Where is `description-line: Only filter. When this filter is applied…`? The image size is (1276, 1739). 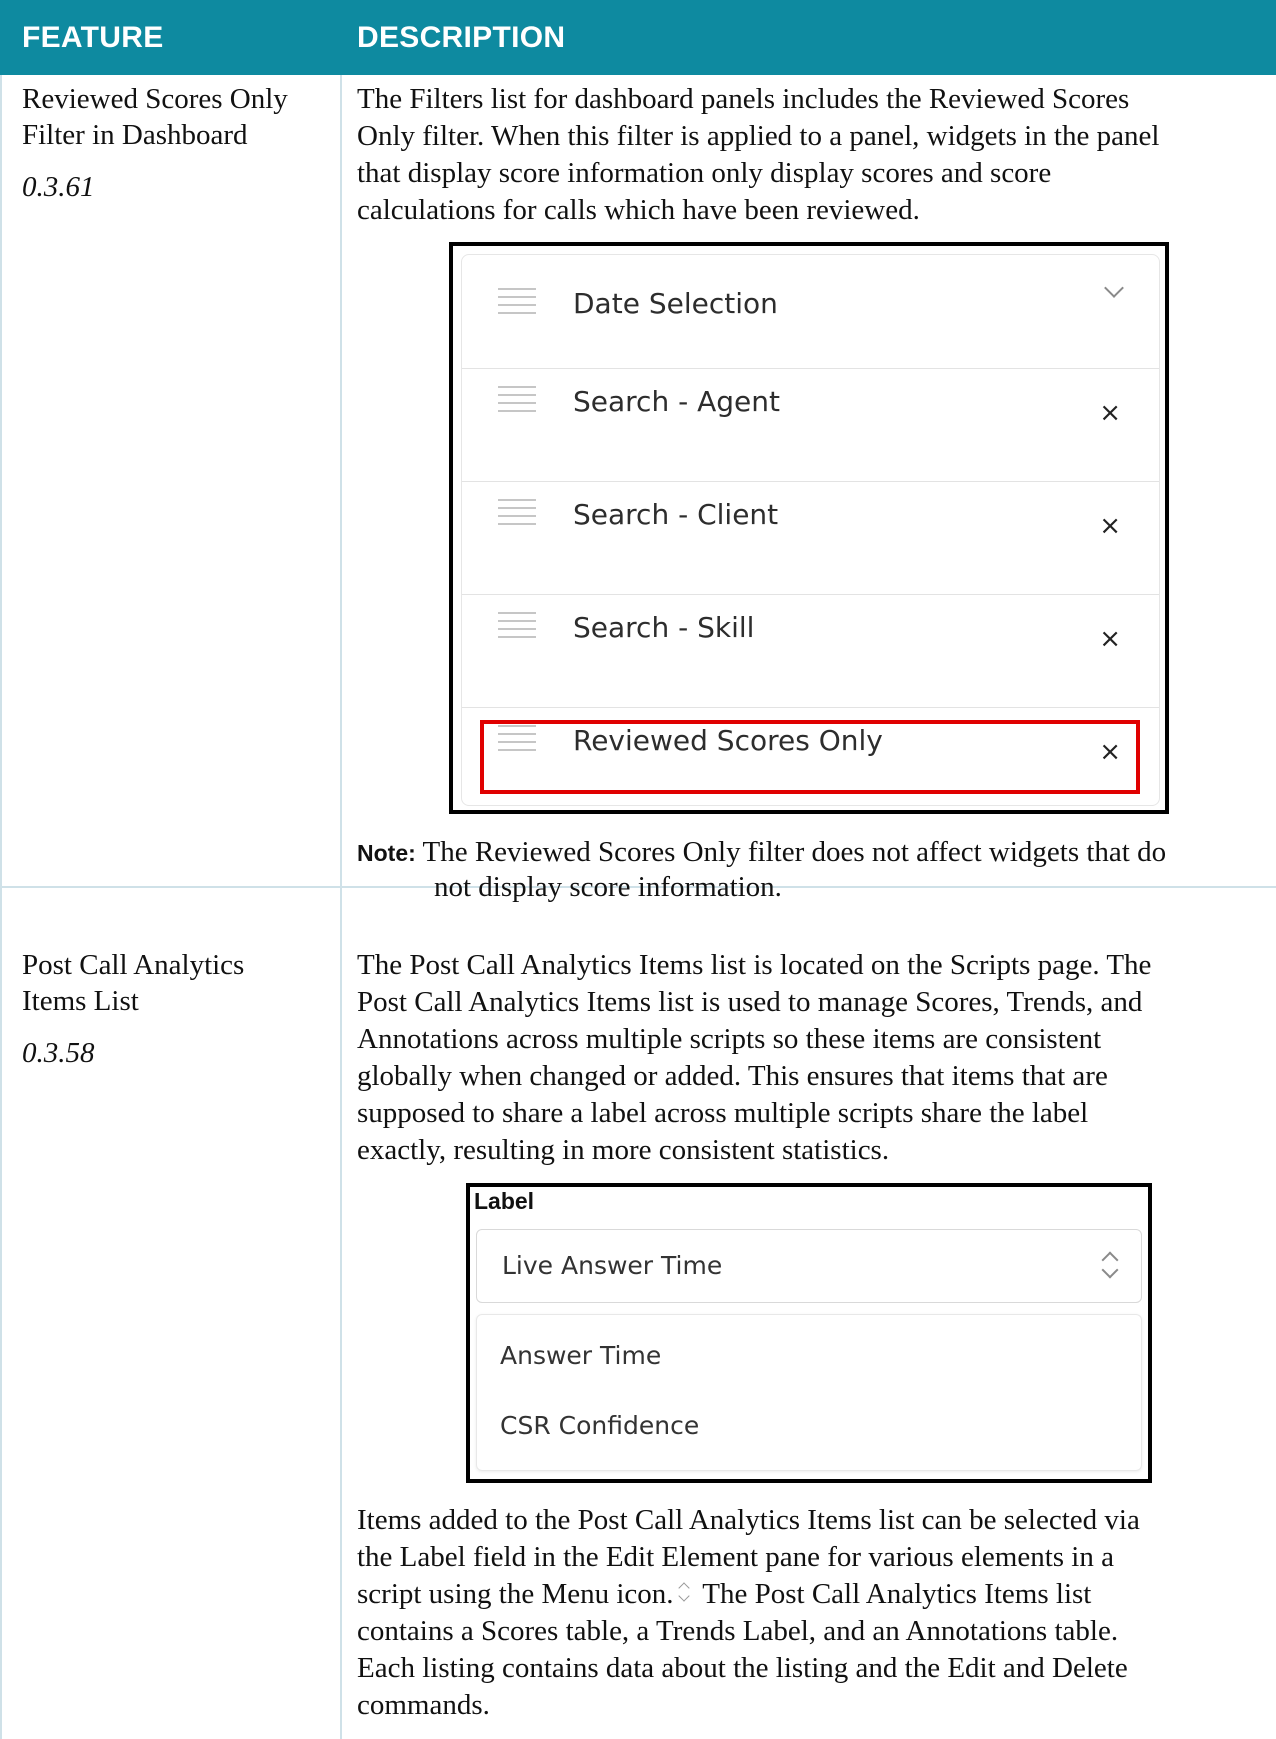
description-line: Only filter. When this filter is applied… is located at coordinates (758, 136).